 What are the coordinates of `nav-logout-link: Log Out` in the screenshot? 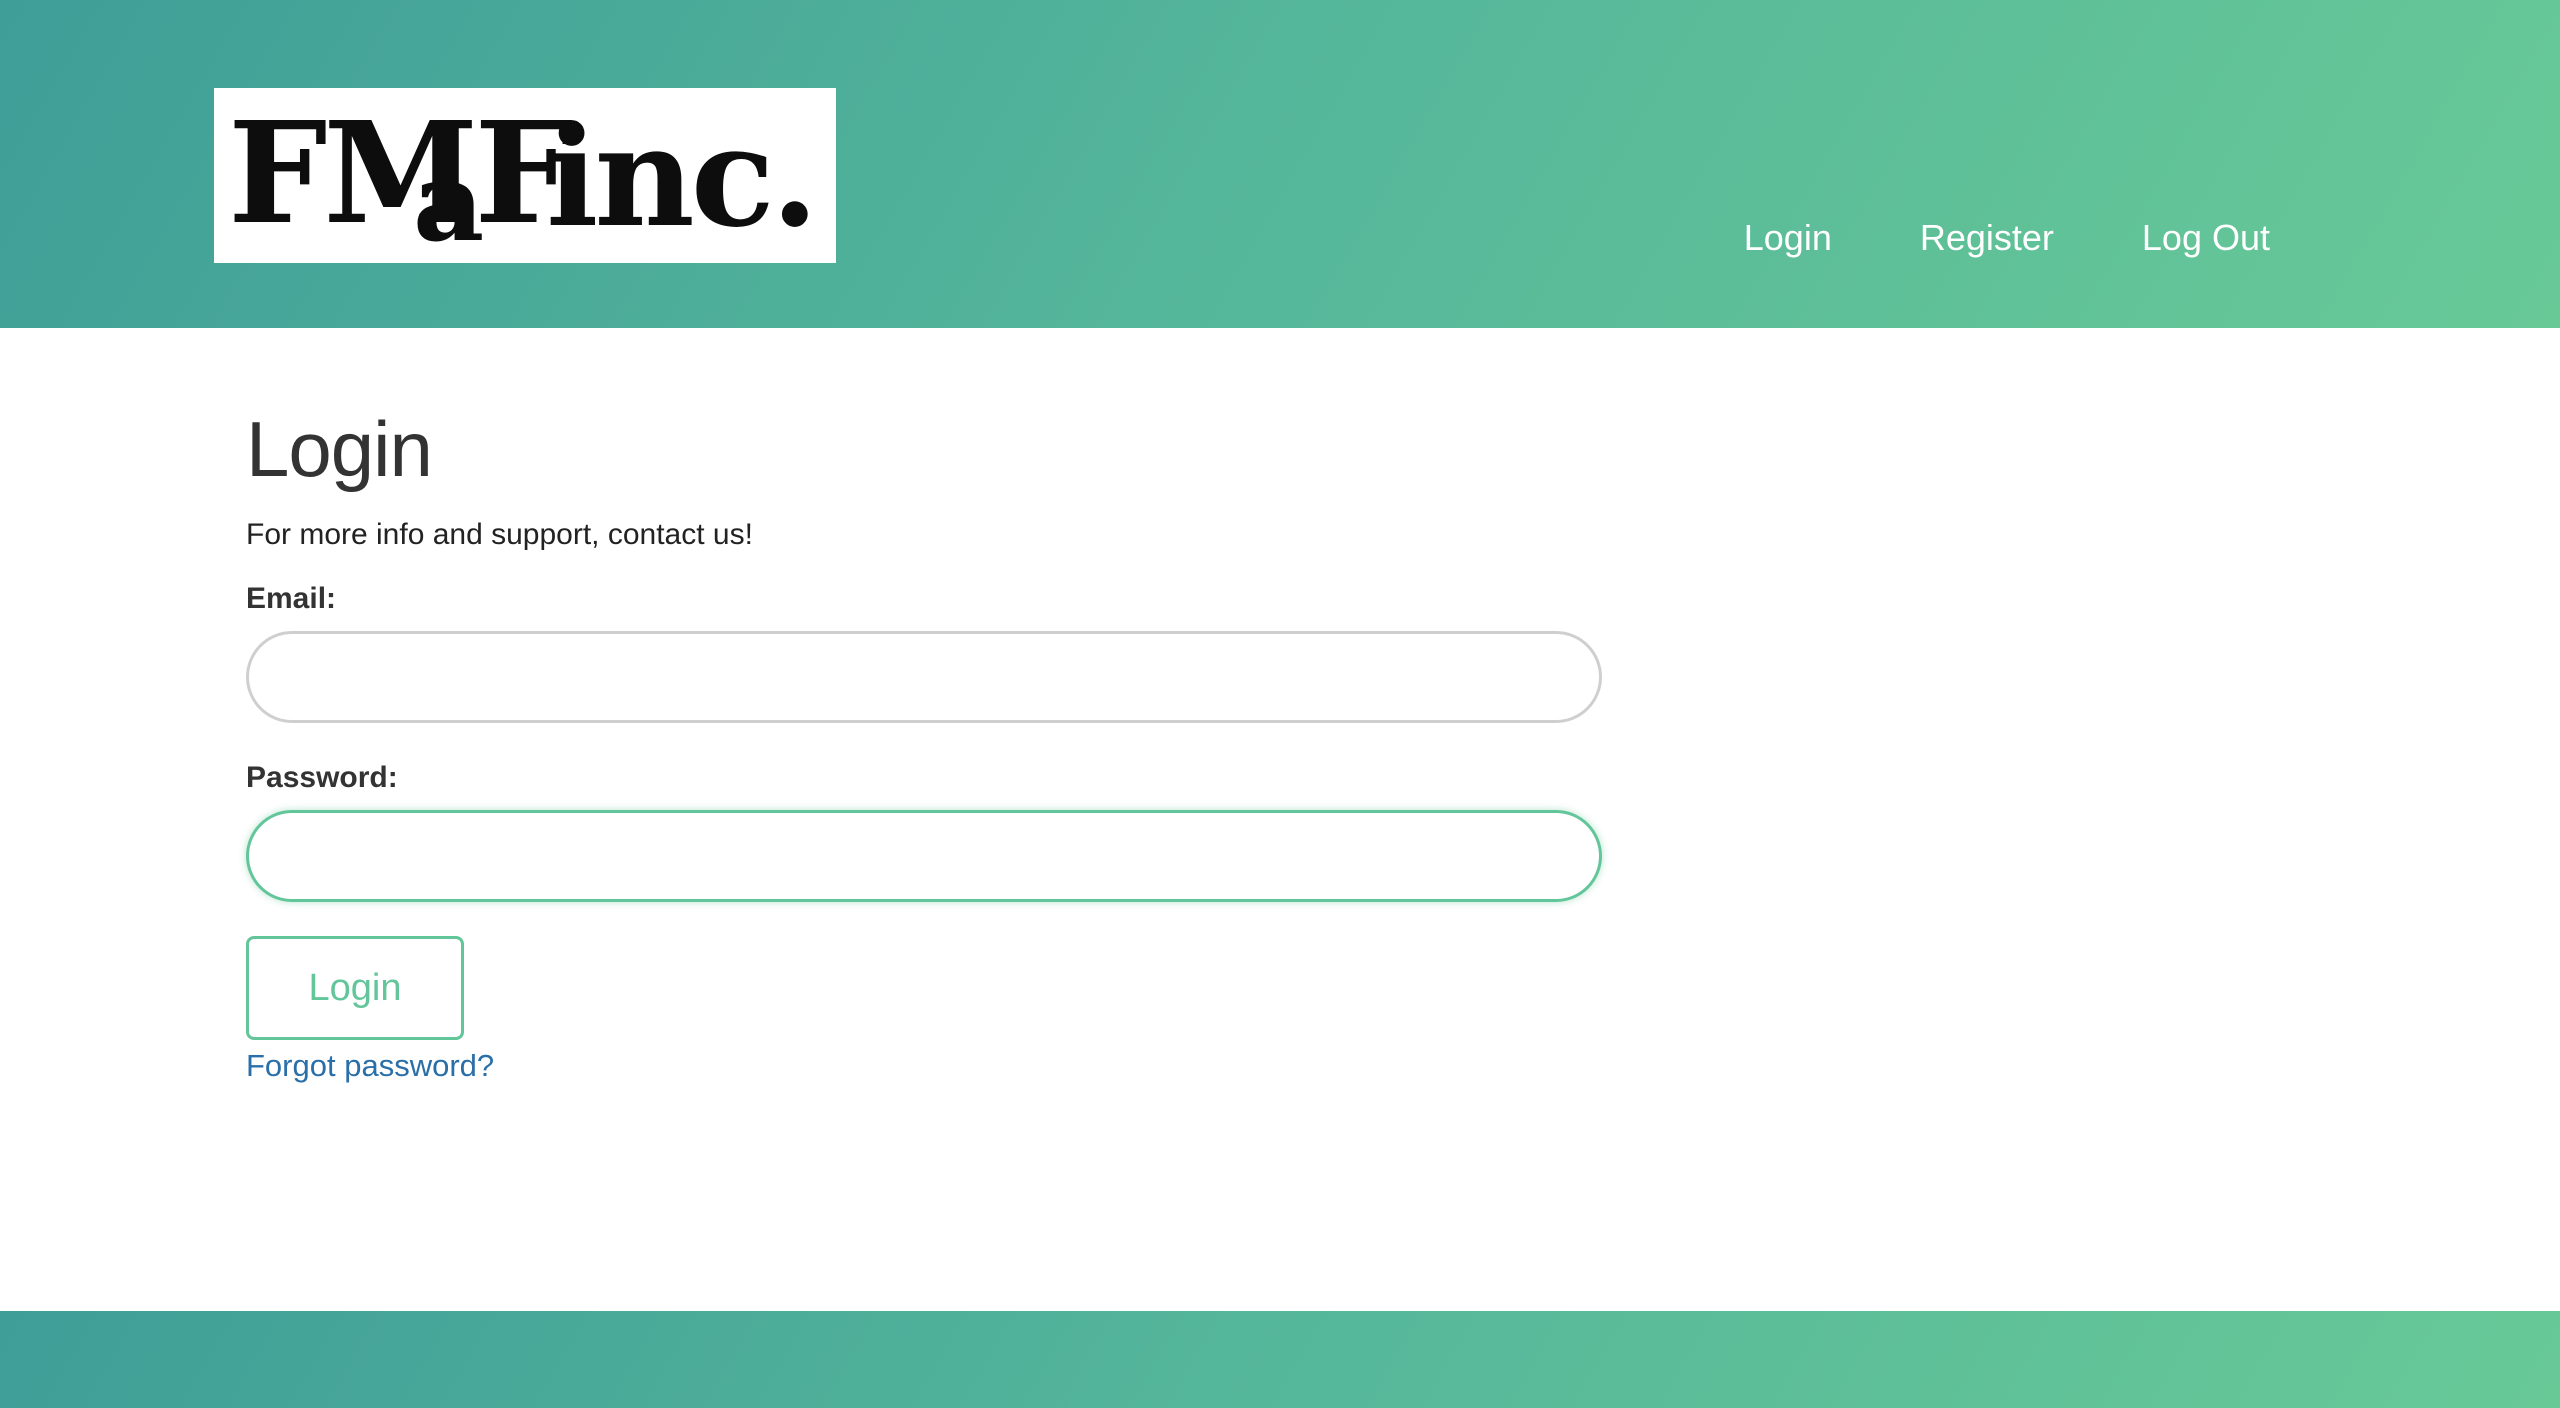 It's located at (2206, 238).